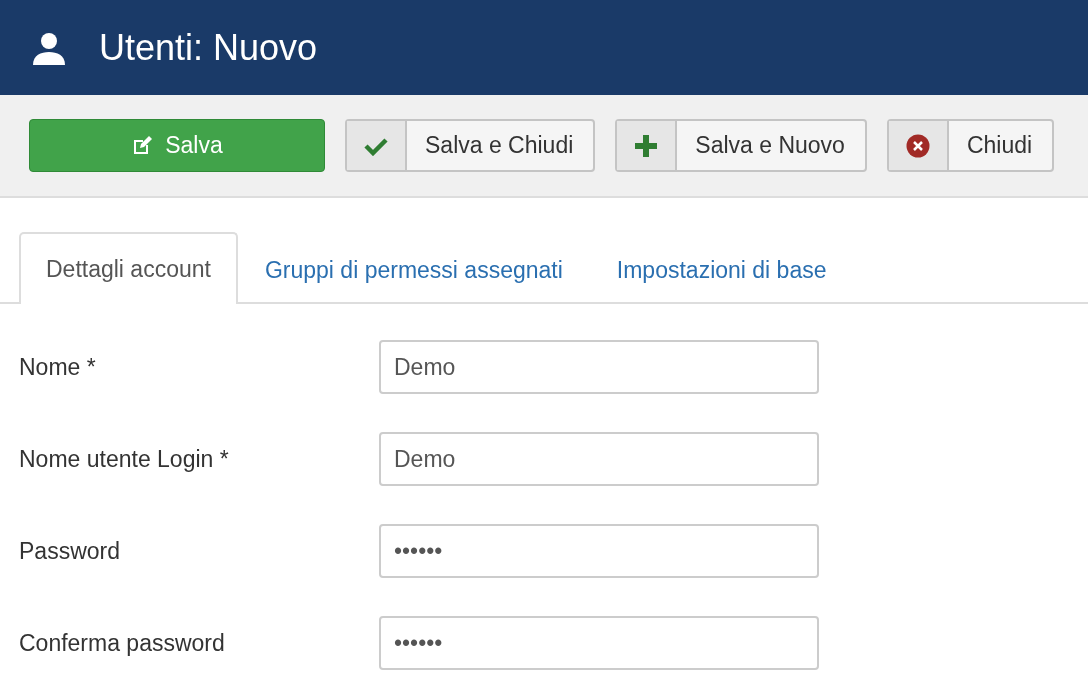 The height and width of the screenshot is (693, 1088). I want to click on toolbar-button: Salva e Chiudi, so click(470, 145).